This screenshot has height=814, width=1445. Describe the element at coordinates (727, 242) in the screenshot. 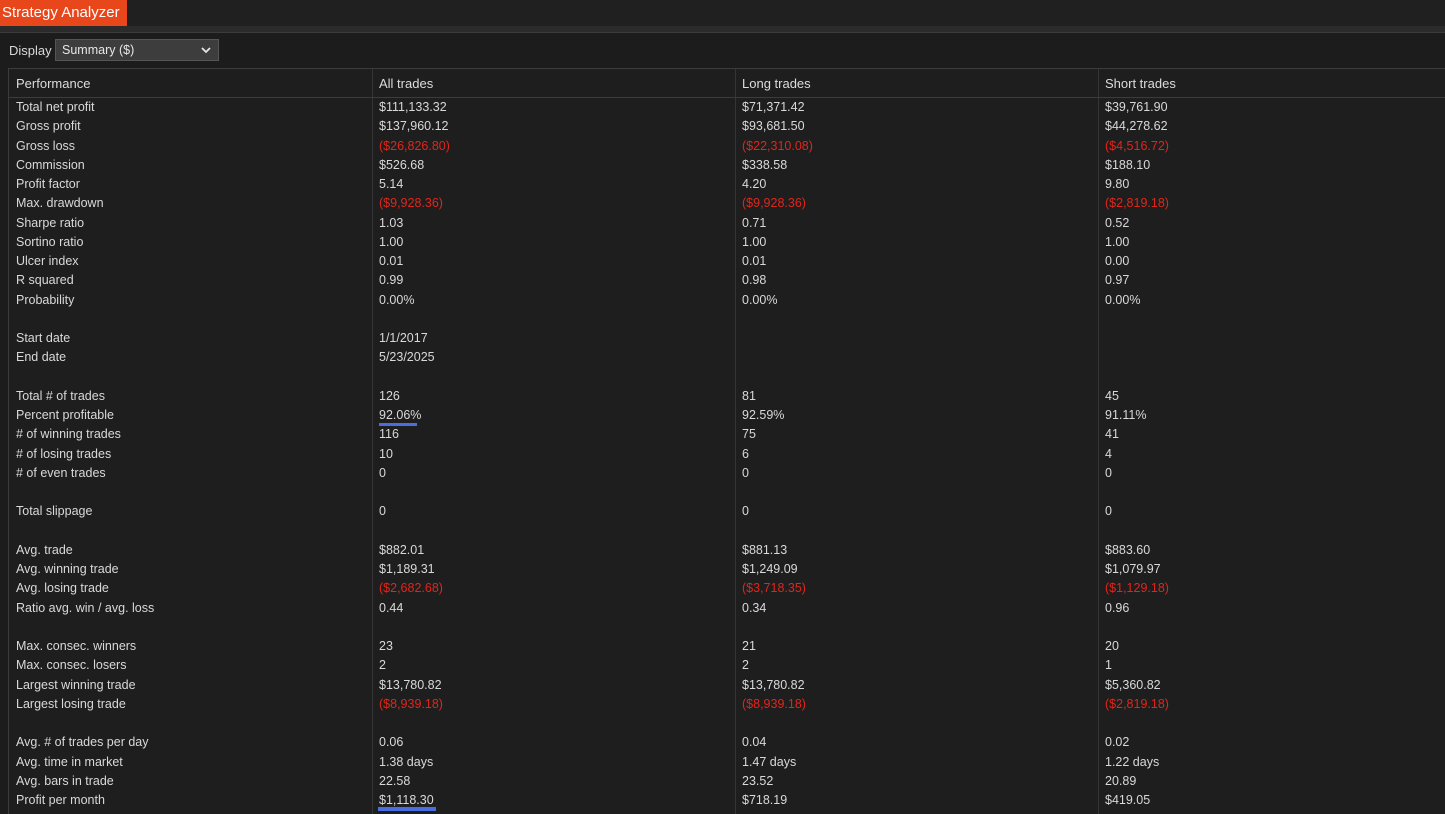

I see `table-row: Sortino ratio 1.00 1.00 1.00` at that location.